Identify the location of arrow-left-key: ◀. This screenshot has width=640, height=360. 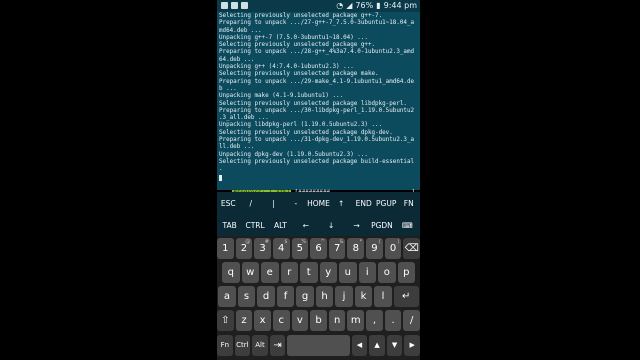
(359, 345).